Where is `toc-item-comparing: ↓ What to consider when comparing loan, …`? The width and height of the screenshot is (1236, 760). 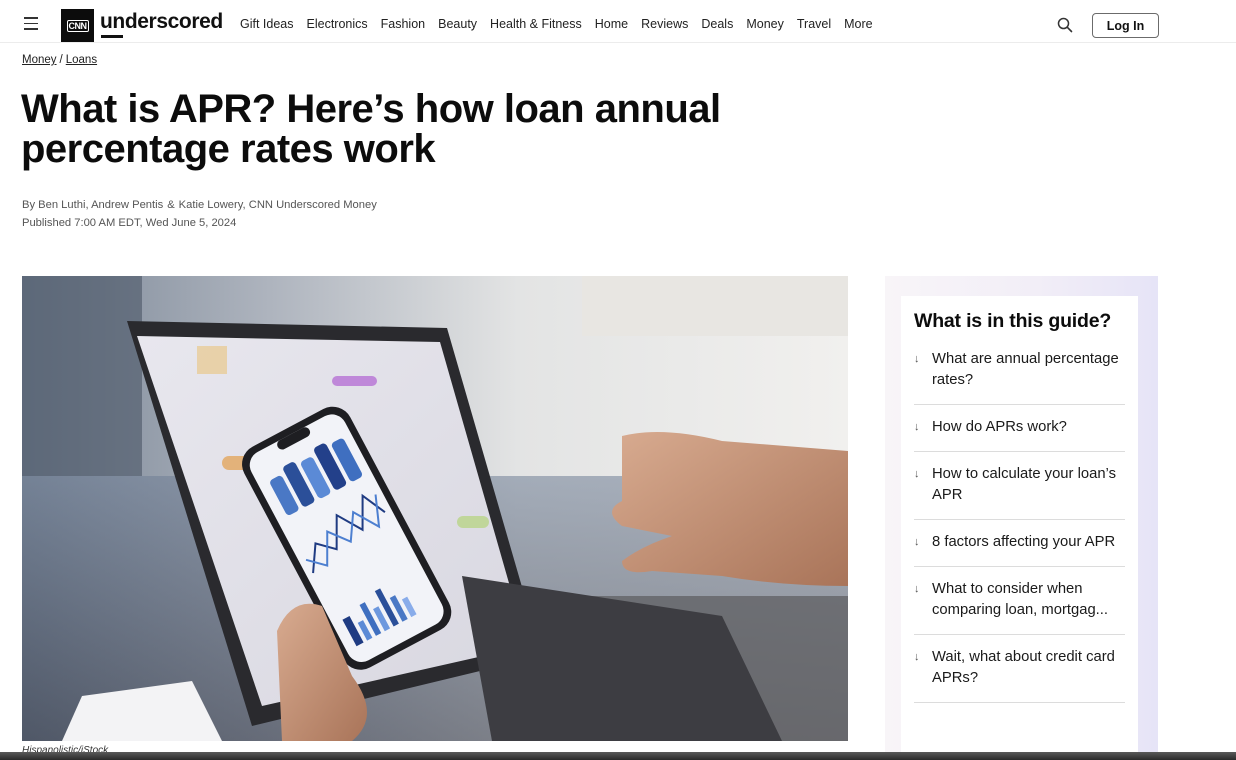 toc-item-comparing: ↓ What to consider when comparing loan, … is located at coordinates (1019, 601).